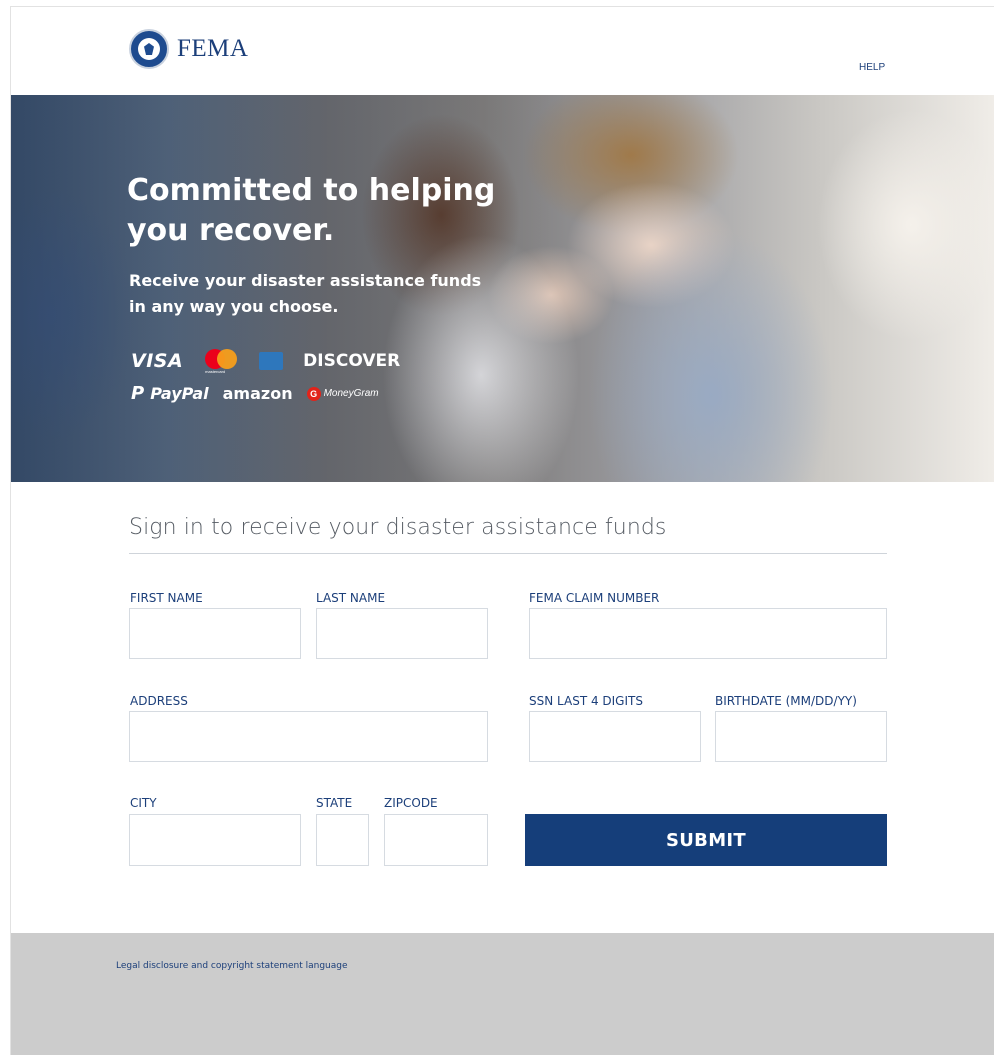 The height and width of the screenshot is (1055, 994). What do you see at coordinates (166, 598) in the screenshot?
I see `first-name-label: FIRST NAME` at bounding box center [166, 598].